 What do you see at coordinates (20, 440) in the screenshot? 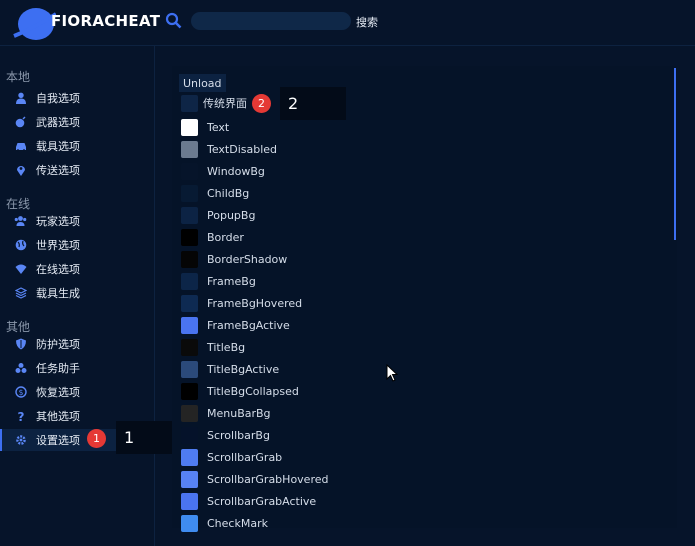
I see `gear-icon` at bounding box center [20, 440].